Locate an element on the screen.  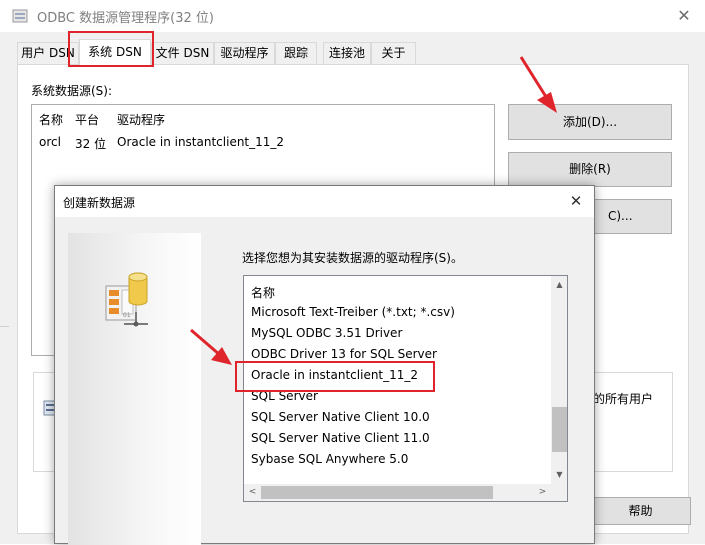
dsn-row-driver: Oracle in instantclient_11_2 is located at coordinates (201, 142).